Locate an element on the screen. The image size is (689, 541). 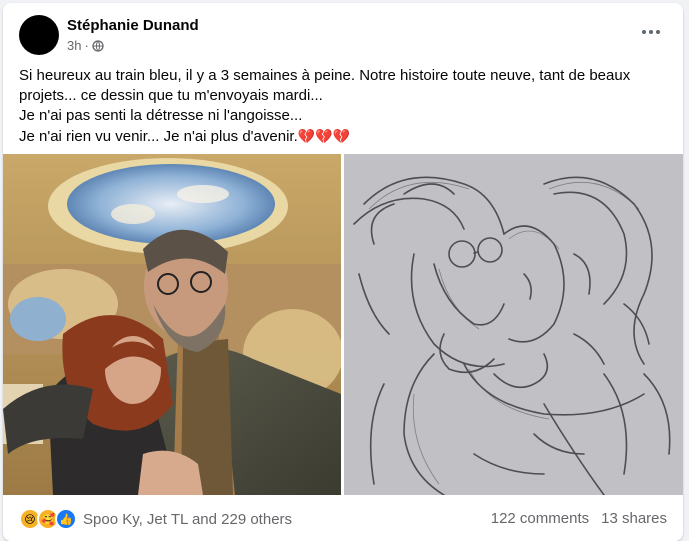
avatar is located at coordinates (39, 35).